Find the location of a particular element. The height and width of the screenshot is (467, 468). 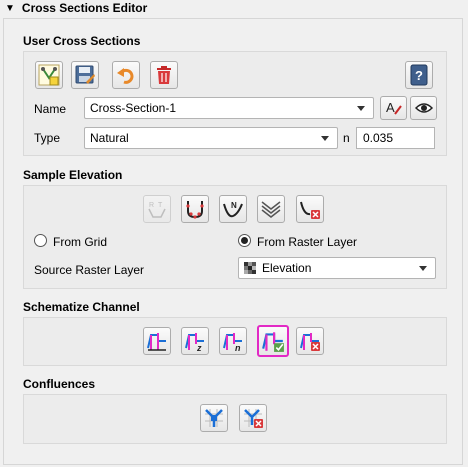

help-icon: ? is located at coordinates (419, 75).